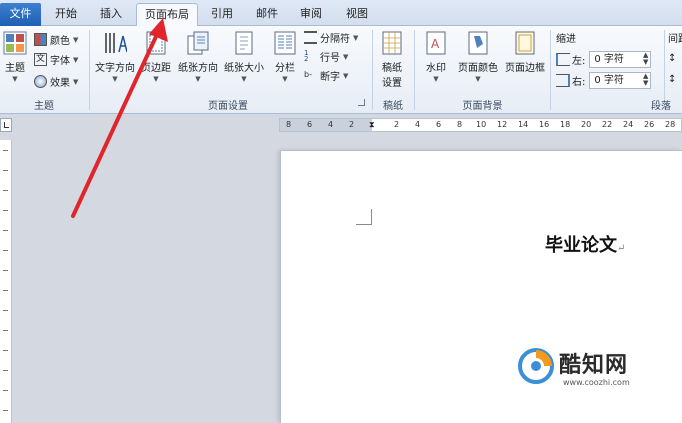 This screenshot has height=423, width=682. I want to click on themes-button: 主题 ▼, so click(15, 56).